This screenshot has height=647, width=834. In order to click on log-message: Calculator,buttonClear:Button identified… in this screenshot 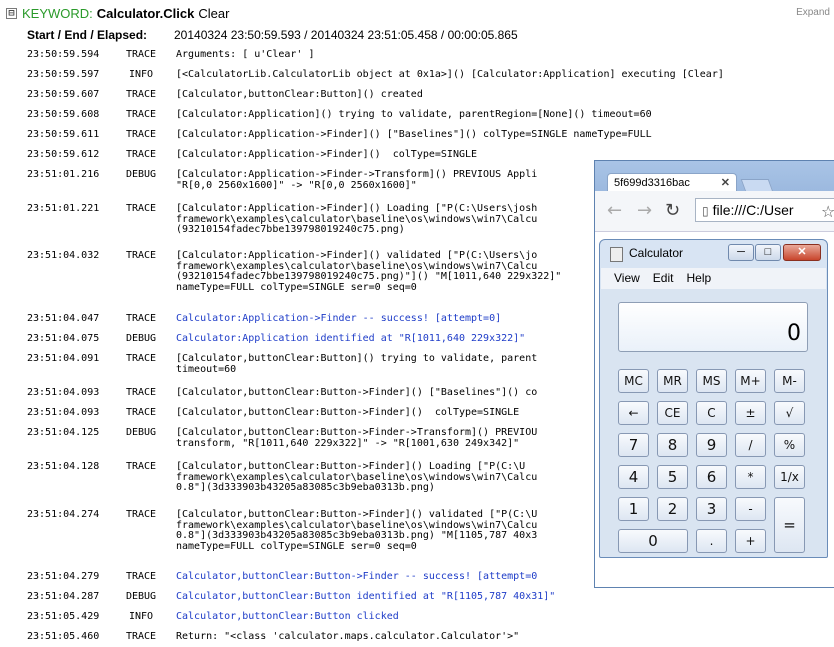, I will do `click(366, 596)`.